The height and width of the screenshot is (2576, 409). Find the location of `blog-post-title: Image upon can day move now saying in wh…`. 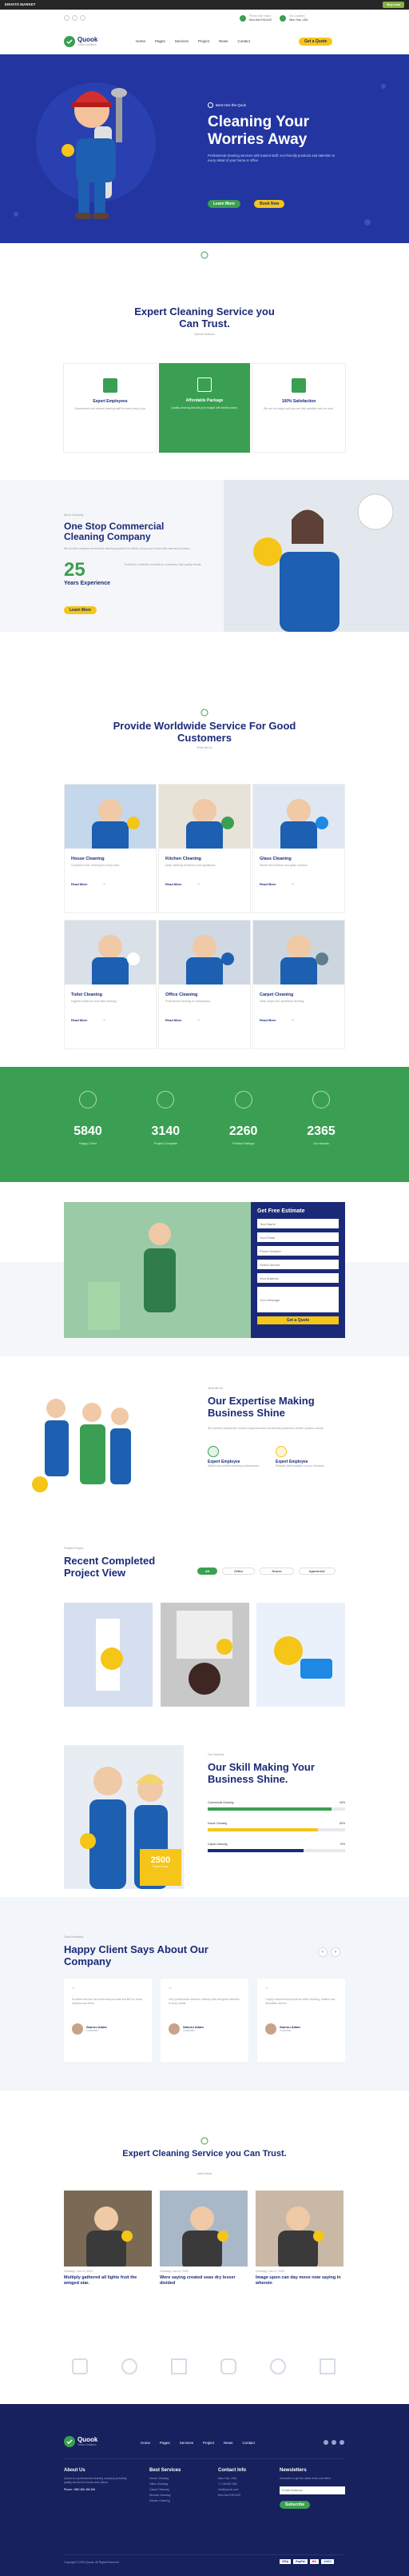

blog-post-title: Image upon can day move now saying in wh… is located at coordinates (299, 2280).